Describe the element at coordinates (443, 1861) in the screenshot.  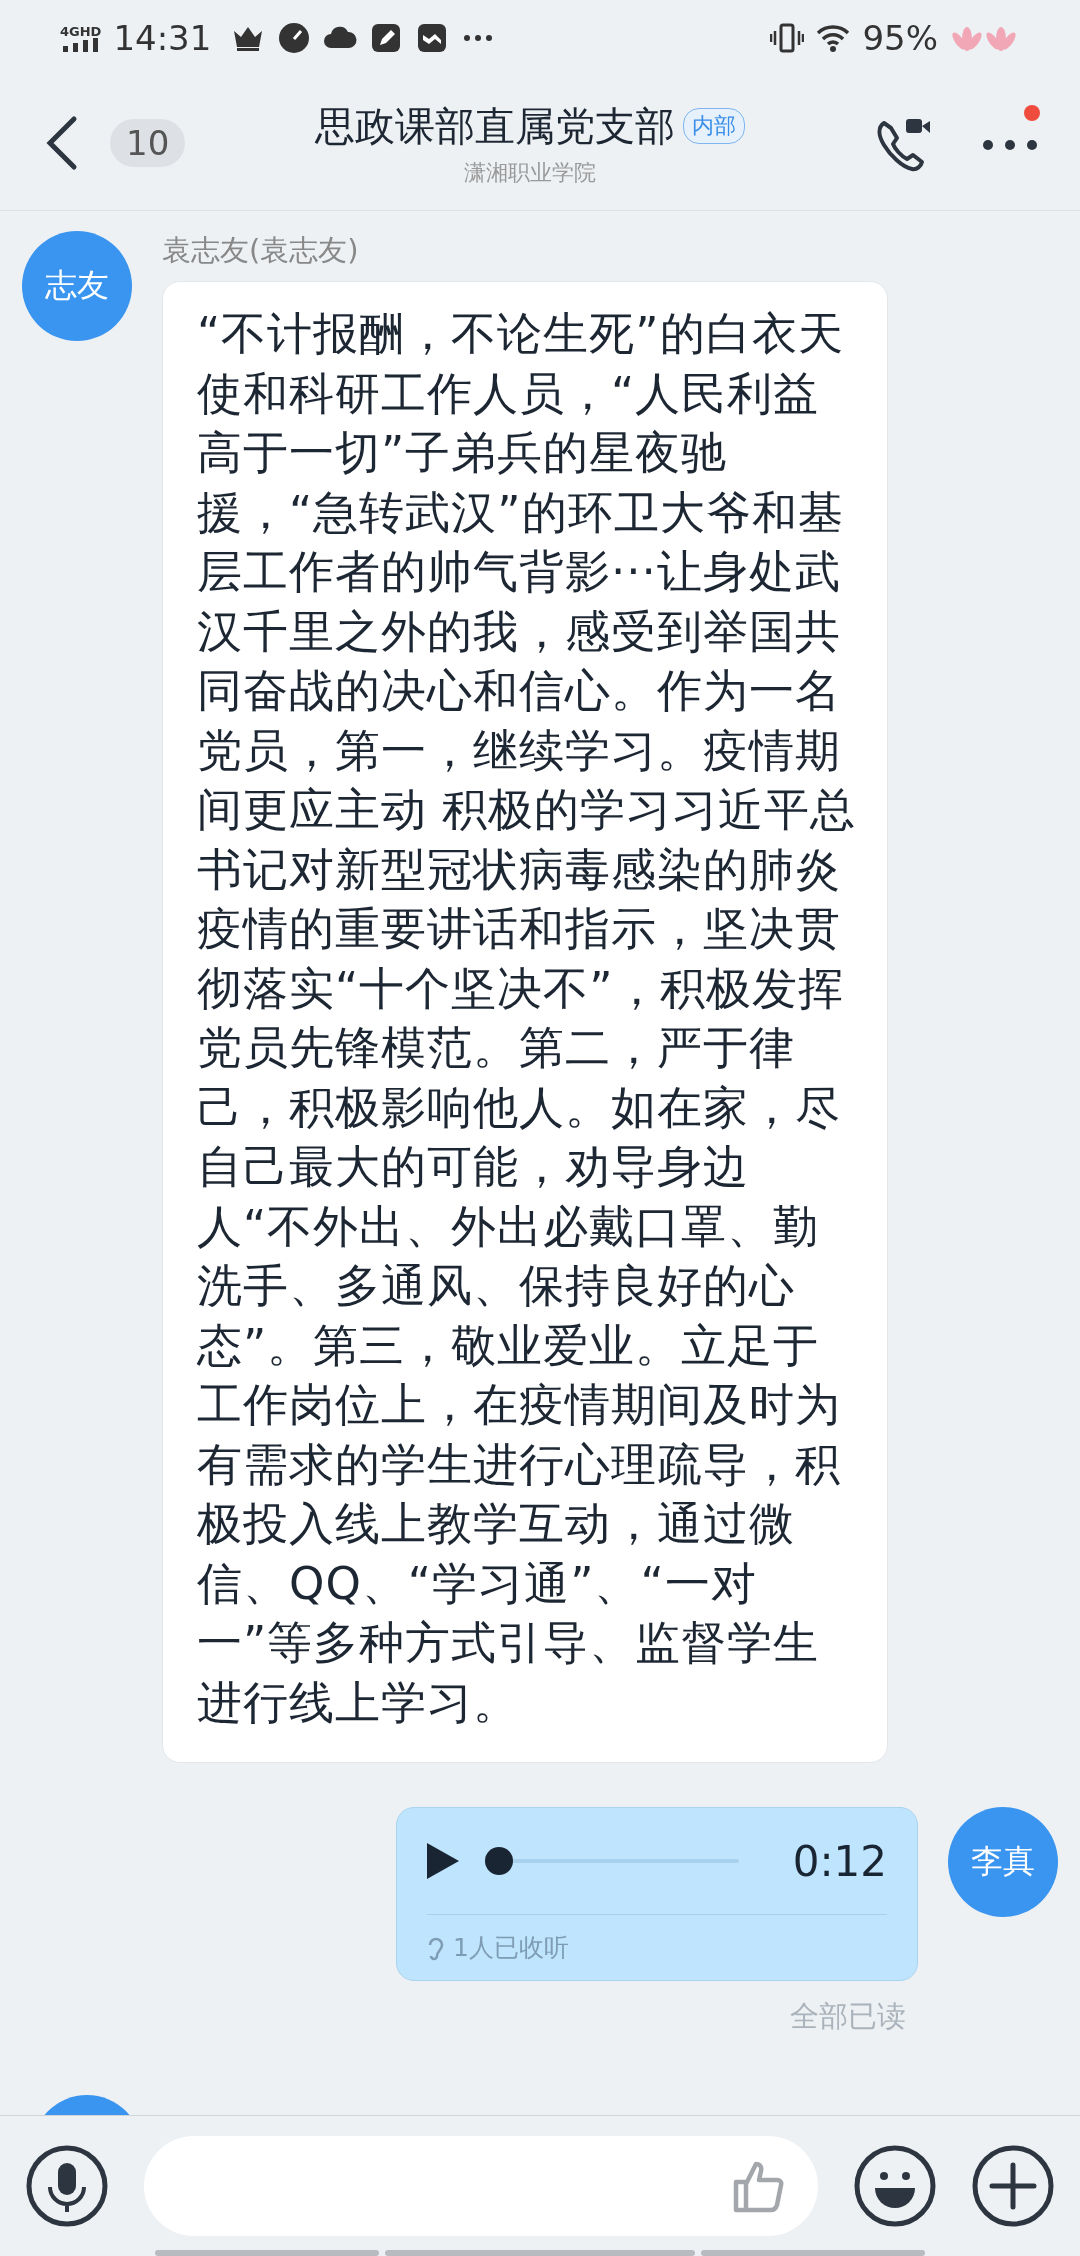
I see `play-icon` at that location.